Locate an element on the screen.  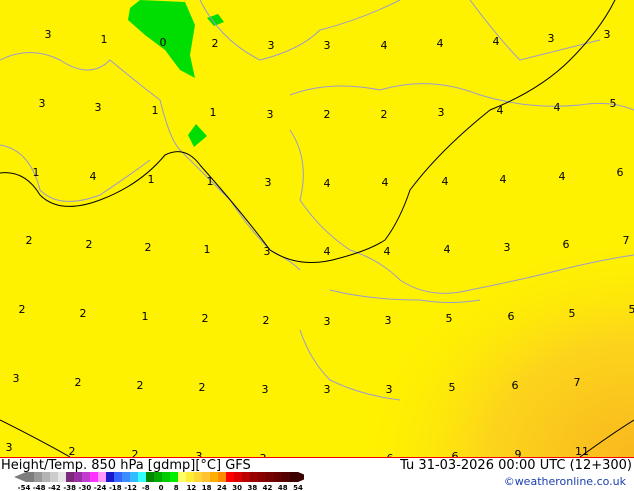
map-title: Height/Temp. 850 hPa [gdmp][°C] GFS is located at coordinates (126, 465).